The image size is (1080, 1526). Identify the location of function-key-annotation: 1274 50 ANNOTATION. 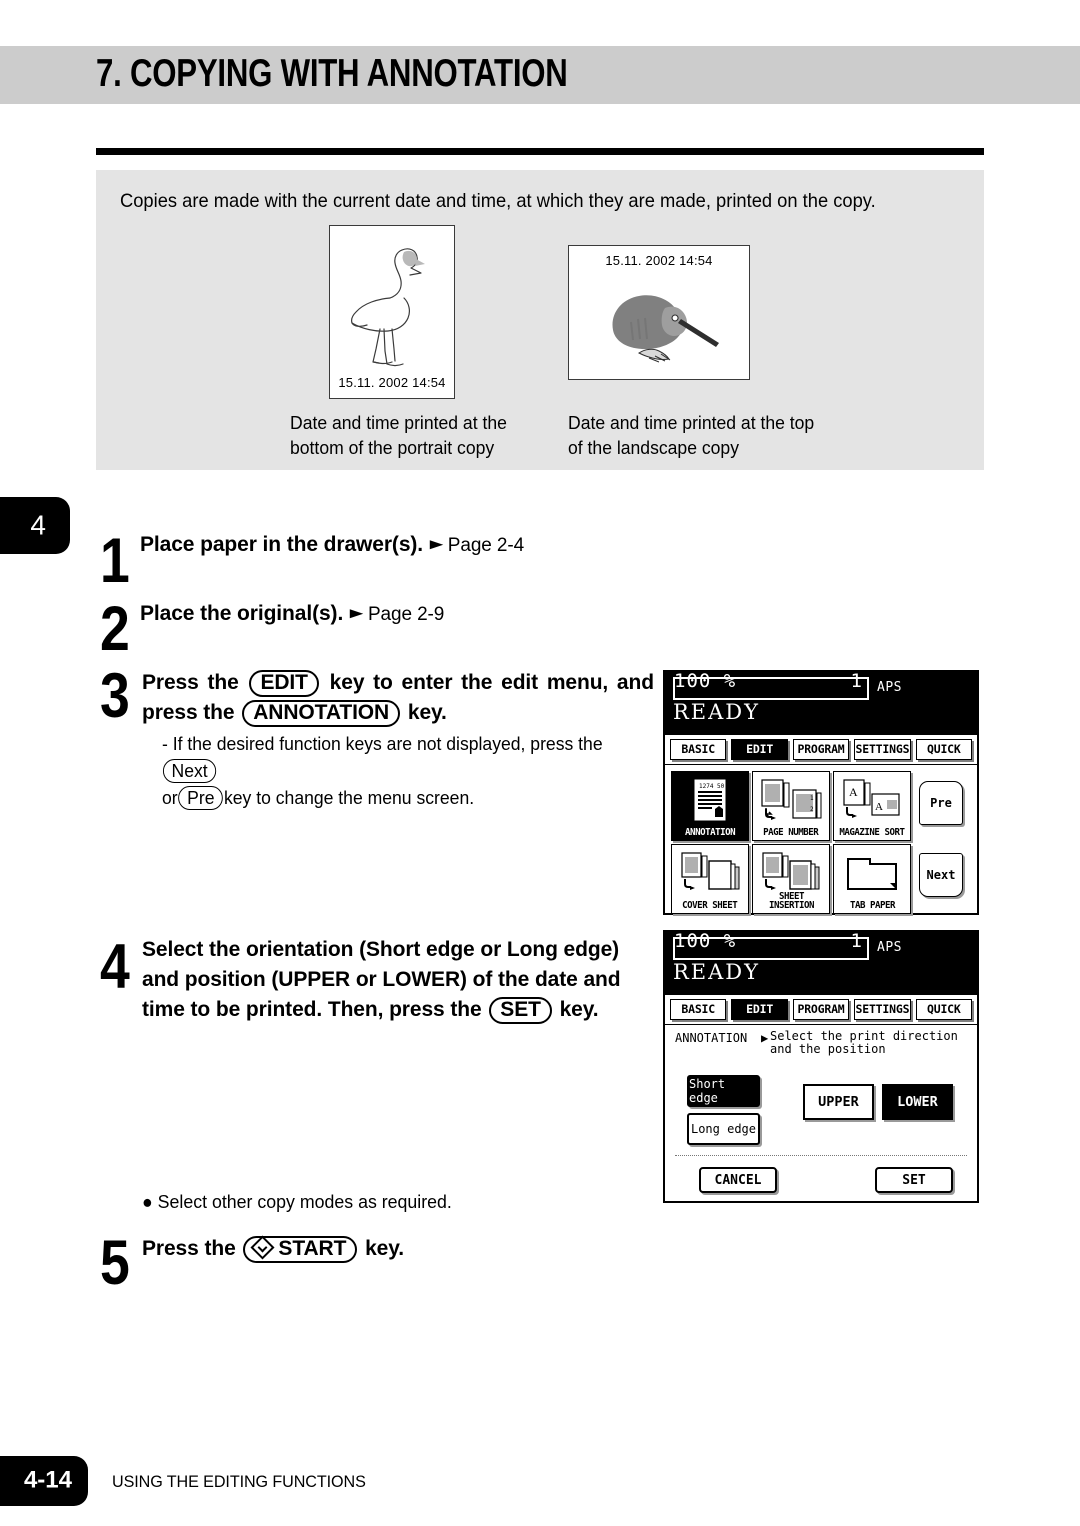
(710, 806).